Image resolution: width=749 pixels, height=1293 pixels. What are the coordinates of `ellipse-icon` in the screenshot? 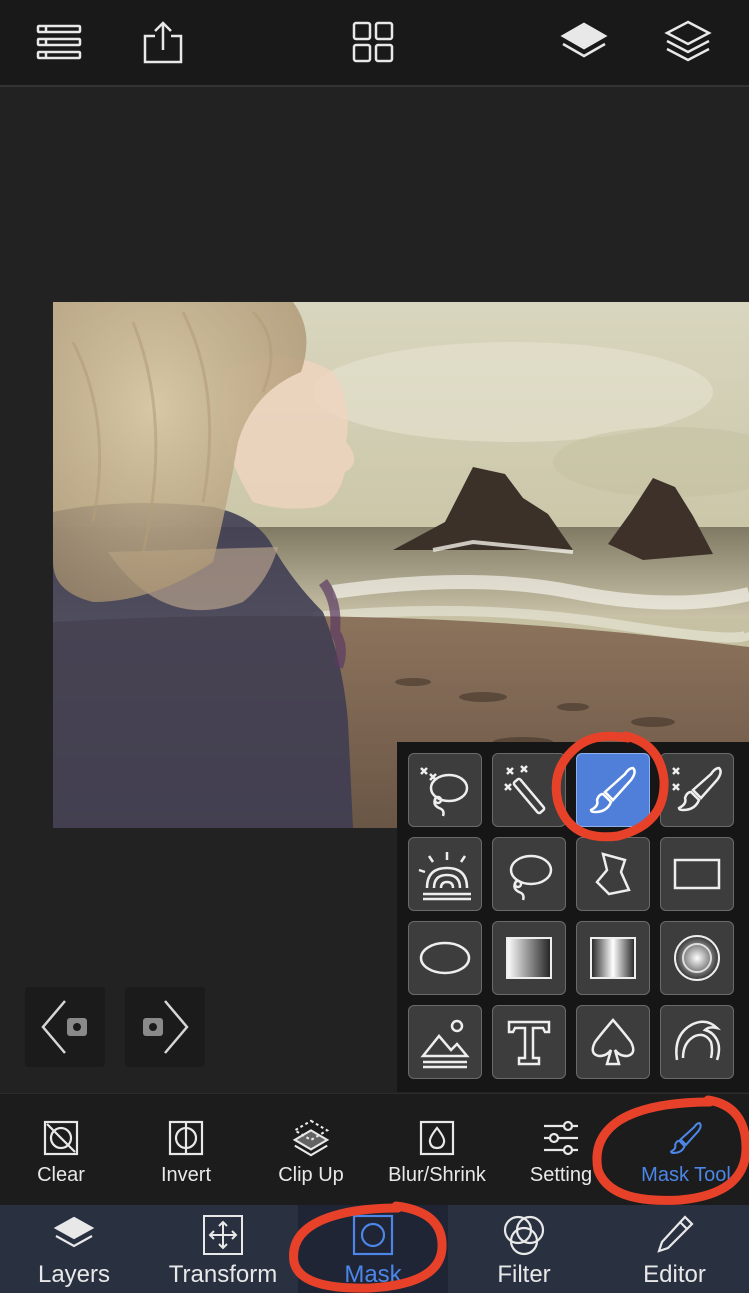 It's located at (445, 958).